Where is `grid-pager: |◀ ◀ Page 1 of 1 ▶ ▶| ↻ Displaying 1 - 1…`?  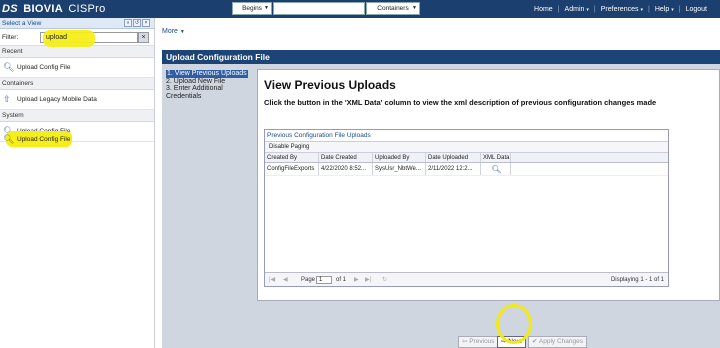
grid-pager: |◀ ◀ Page 1 of 1 ▶ ▶| ↻ Displaying 1 - 1… is located at coordinates (466, 279).